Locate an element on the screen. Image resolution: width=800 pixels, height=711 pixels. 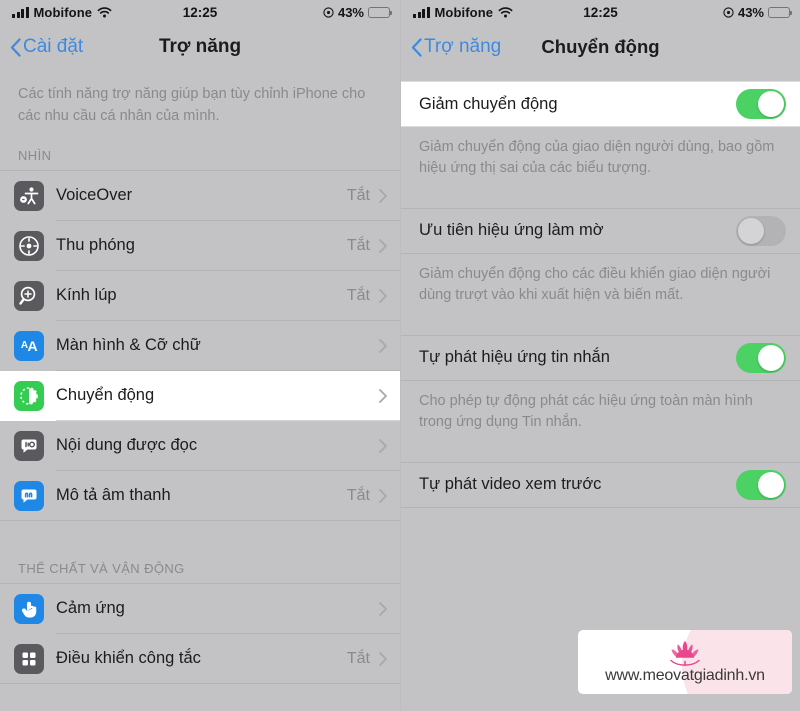
setting-row-auto-play-message-effects: Tự phát hiệu ứng tin nhắn is located at coordinates (600, 357).